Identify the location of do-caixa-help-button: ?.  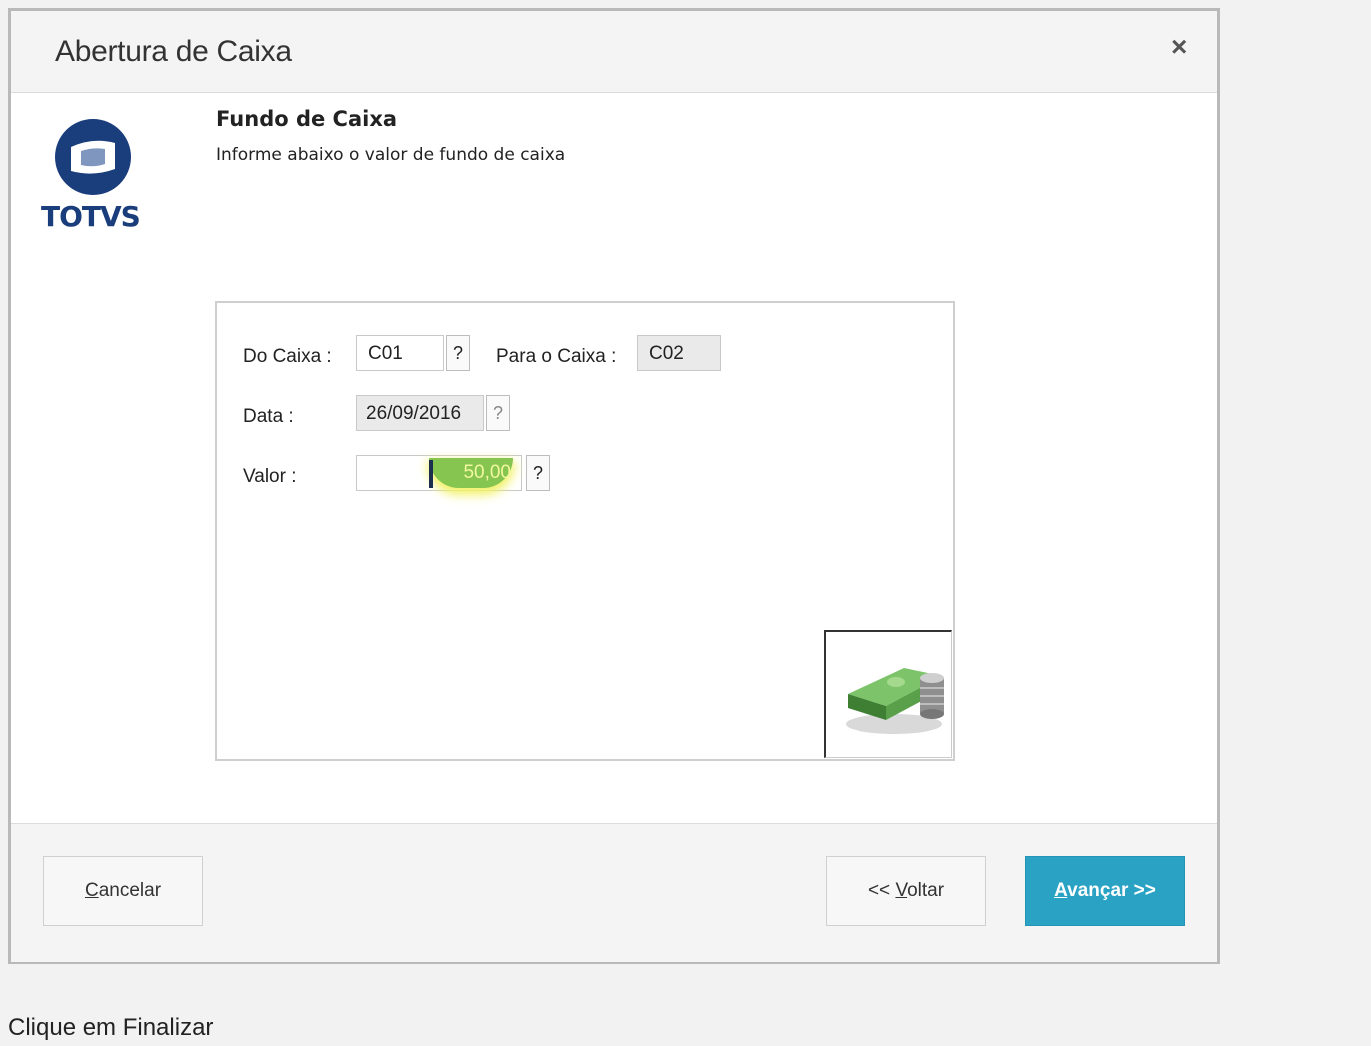
(458, 353).